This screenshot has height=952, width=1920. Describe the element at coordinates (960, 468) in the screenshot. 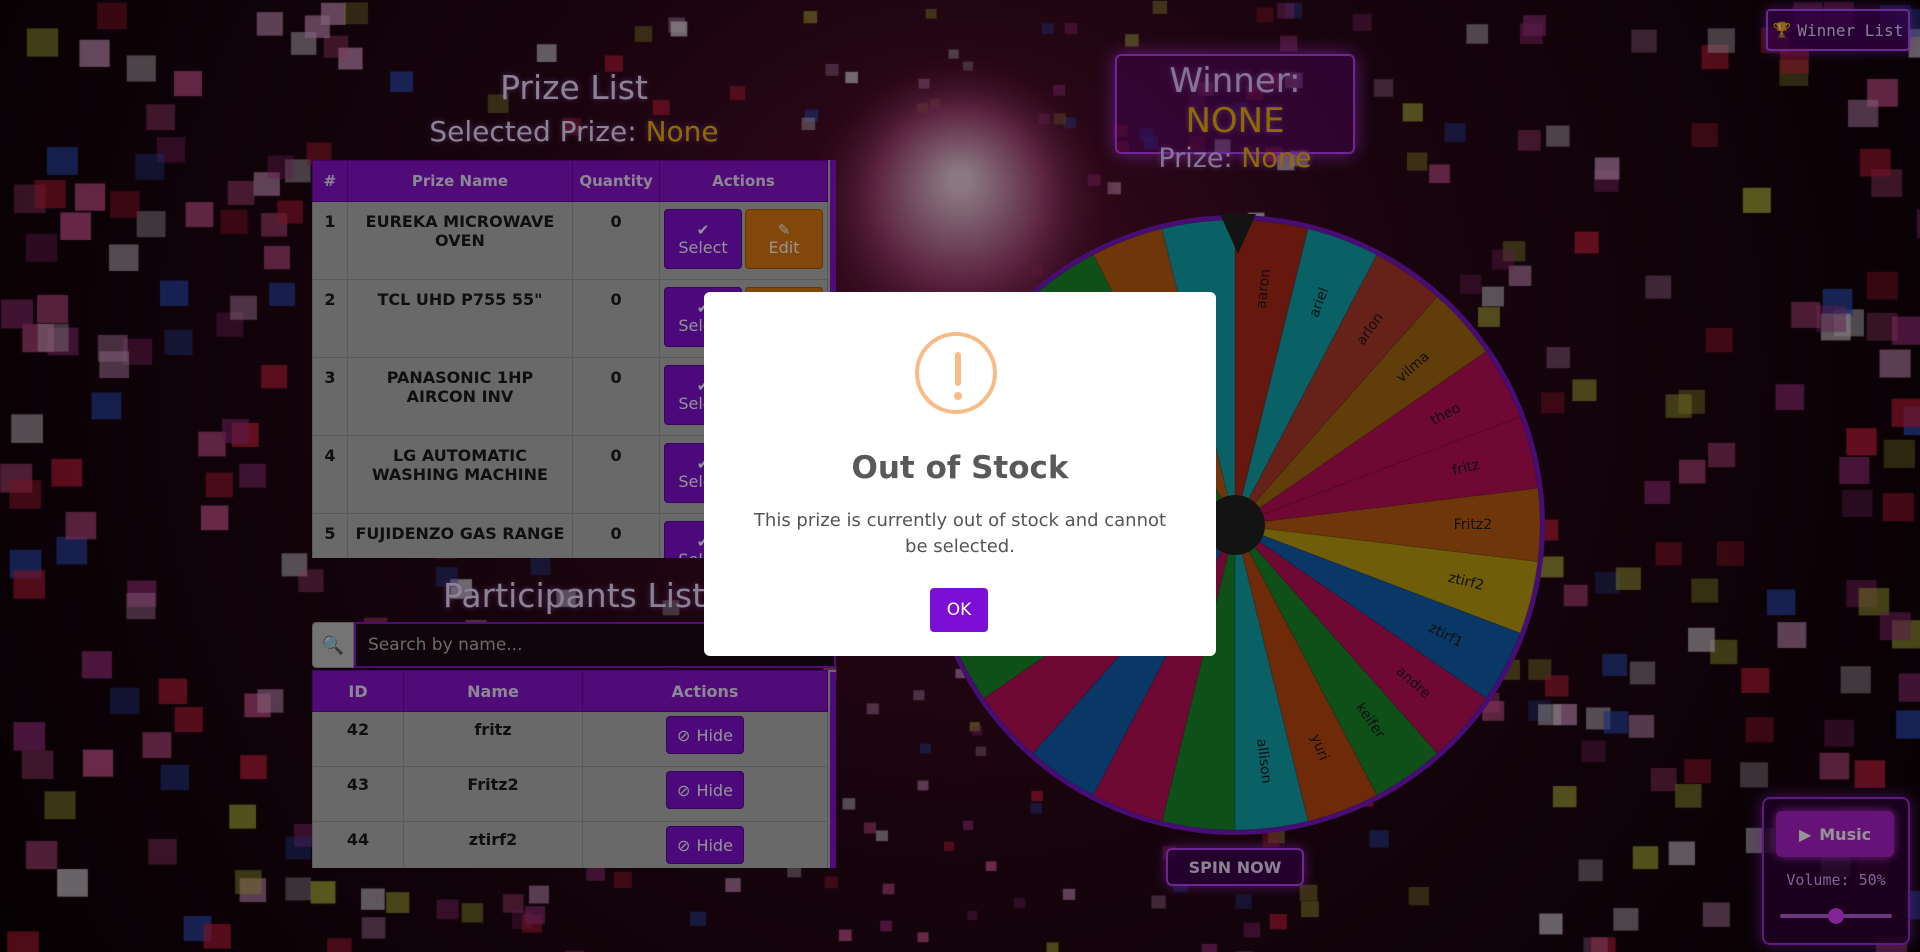

I see `dialog-title: Out of Stock` at that location.